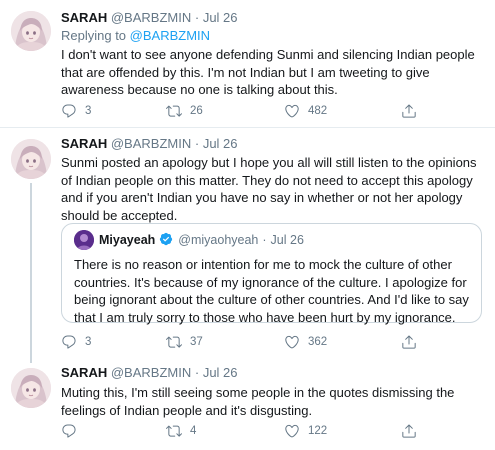  Describe the element at coordinates (184, 111) in the screenshot. I see `retweet-button: 26` at that location.